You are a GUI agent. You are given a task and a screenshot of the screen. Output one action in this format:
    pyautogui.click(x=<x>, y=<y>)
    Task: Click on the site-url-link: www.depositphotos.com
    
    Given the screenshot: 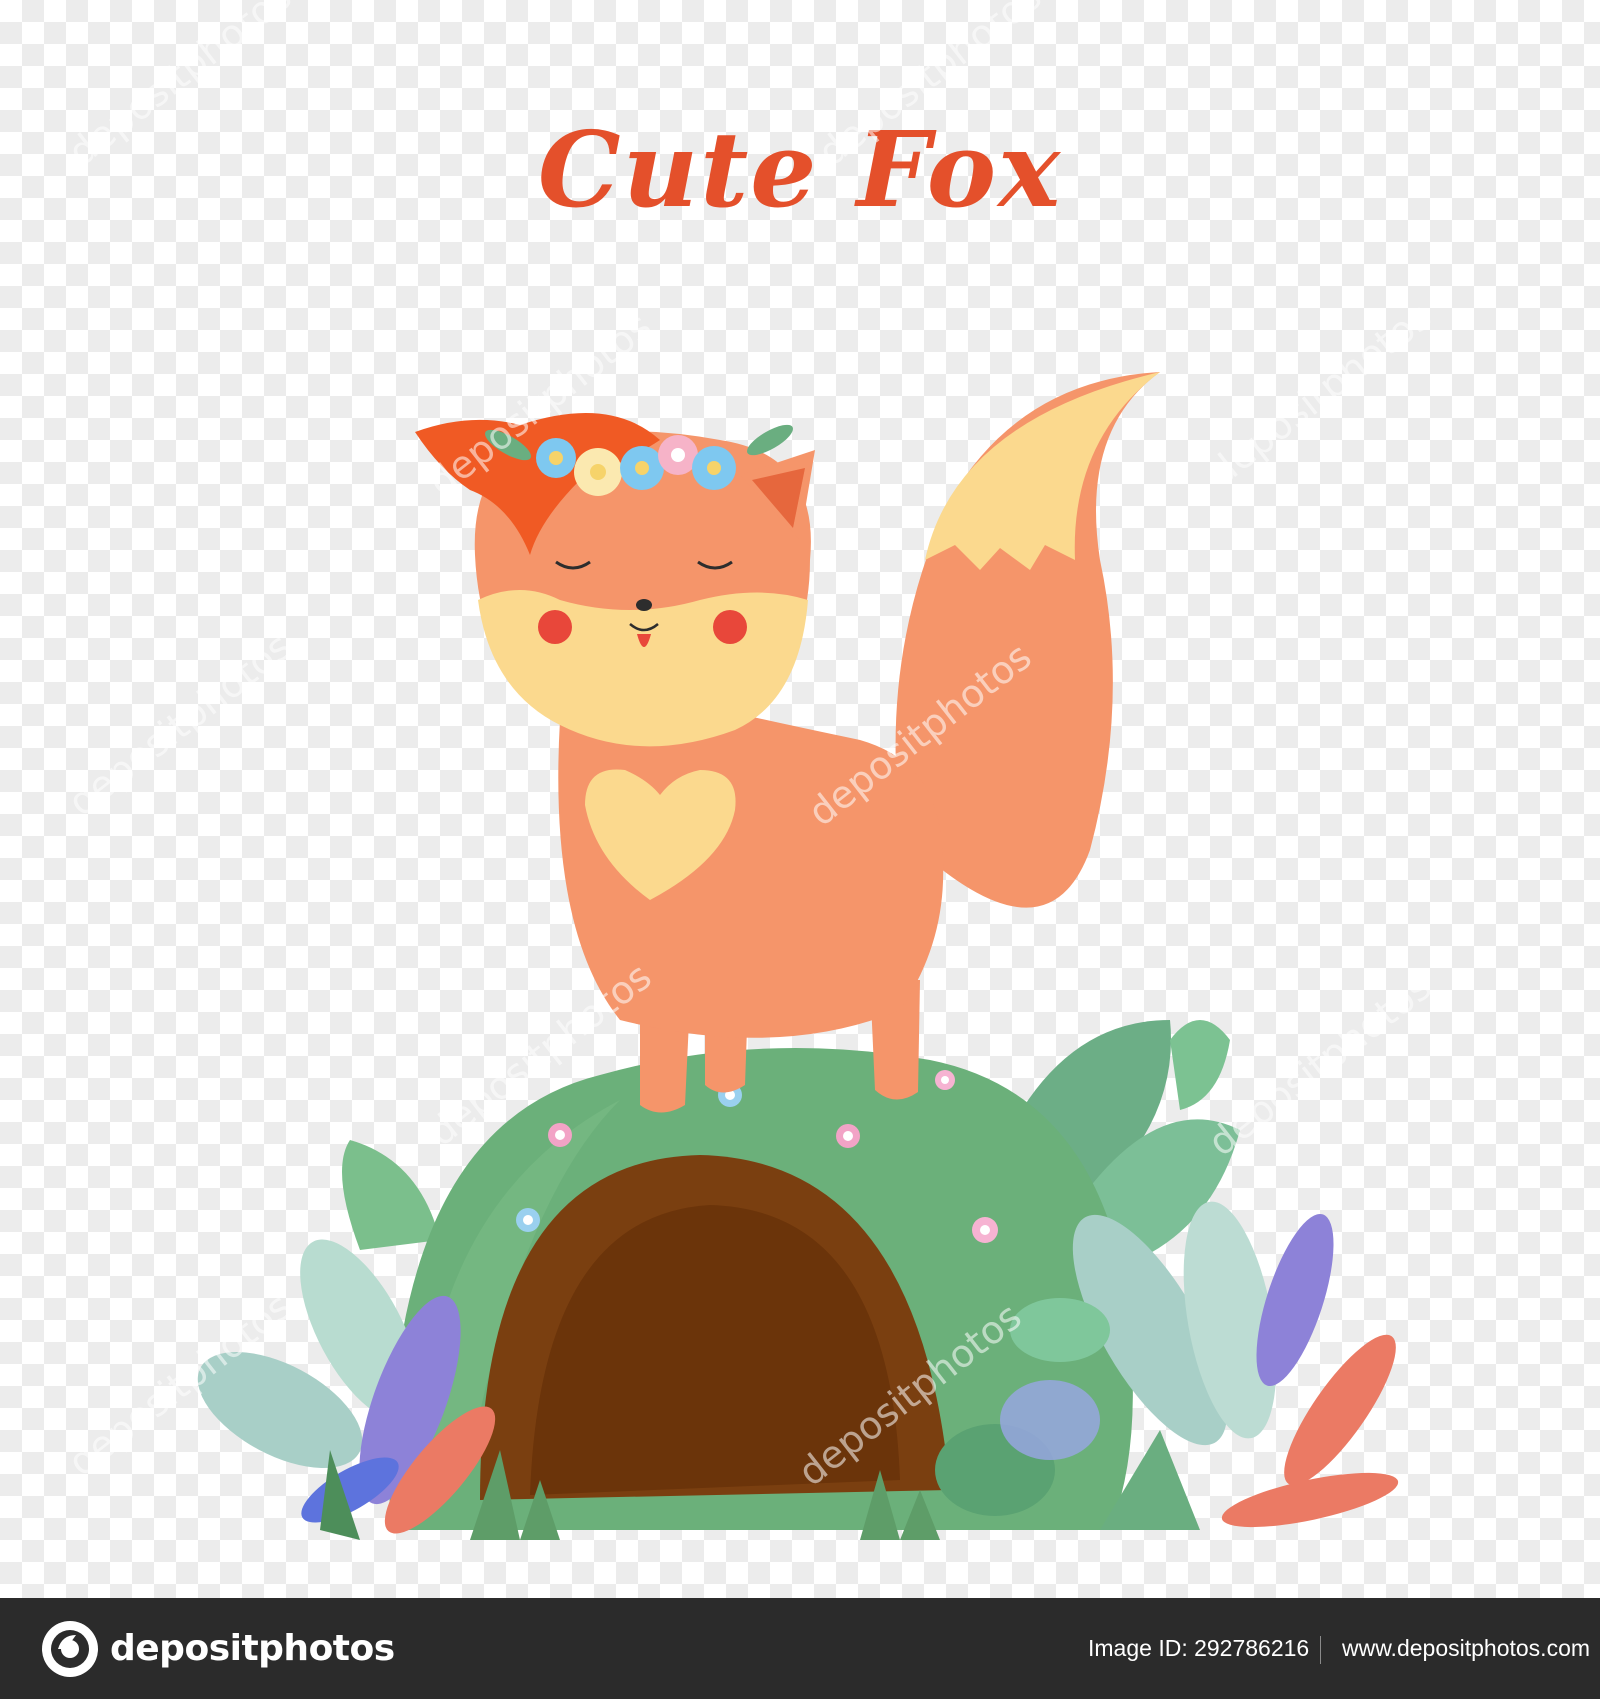 What is the action you would take?
    pyautogui.click(x=1466, y=1648)
    